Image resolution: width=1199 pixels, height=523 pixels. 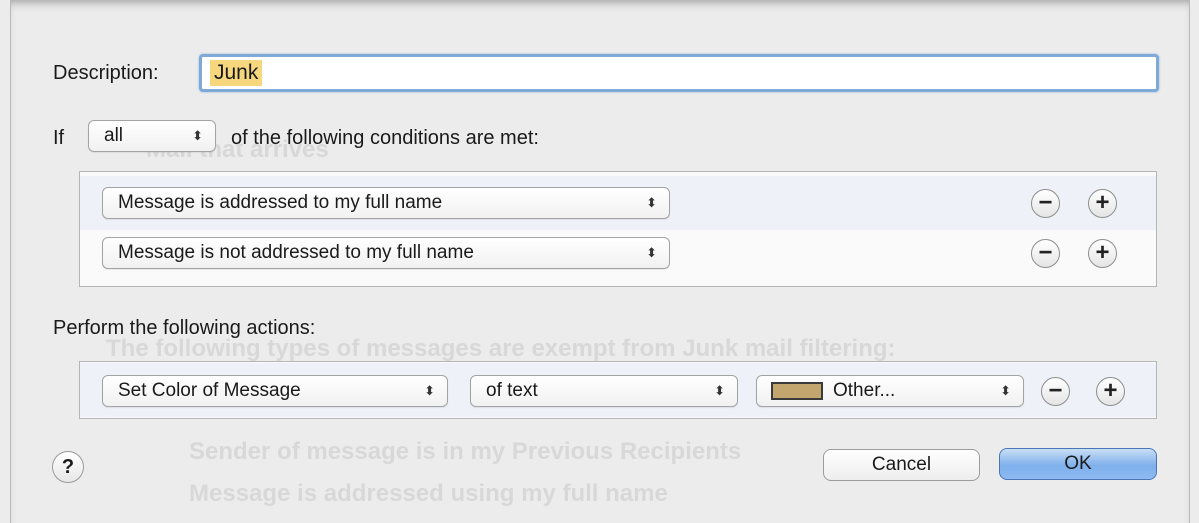 What do you see at coordinates (114, 135) in the screenshot?
I see `match-mode-value: all` at bounding box center [114, 135].